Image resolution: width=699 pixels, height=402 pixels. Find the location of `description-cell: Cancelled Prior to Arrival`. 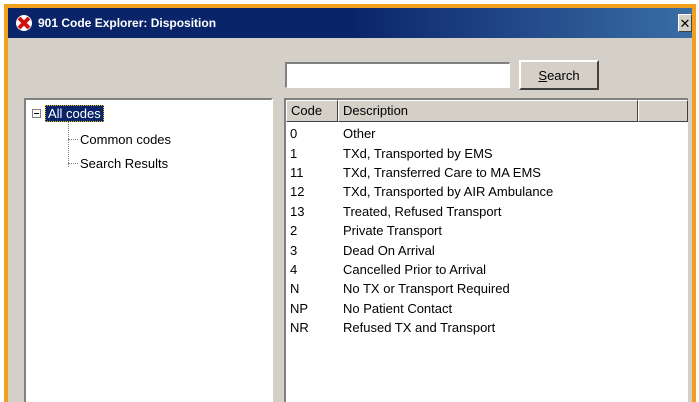

description-cell: Cancelled Prior to Arrival is located at coordinates (415, 269).